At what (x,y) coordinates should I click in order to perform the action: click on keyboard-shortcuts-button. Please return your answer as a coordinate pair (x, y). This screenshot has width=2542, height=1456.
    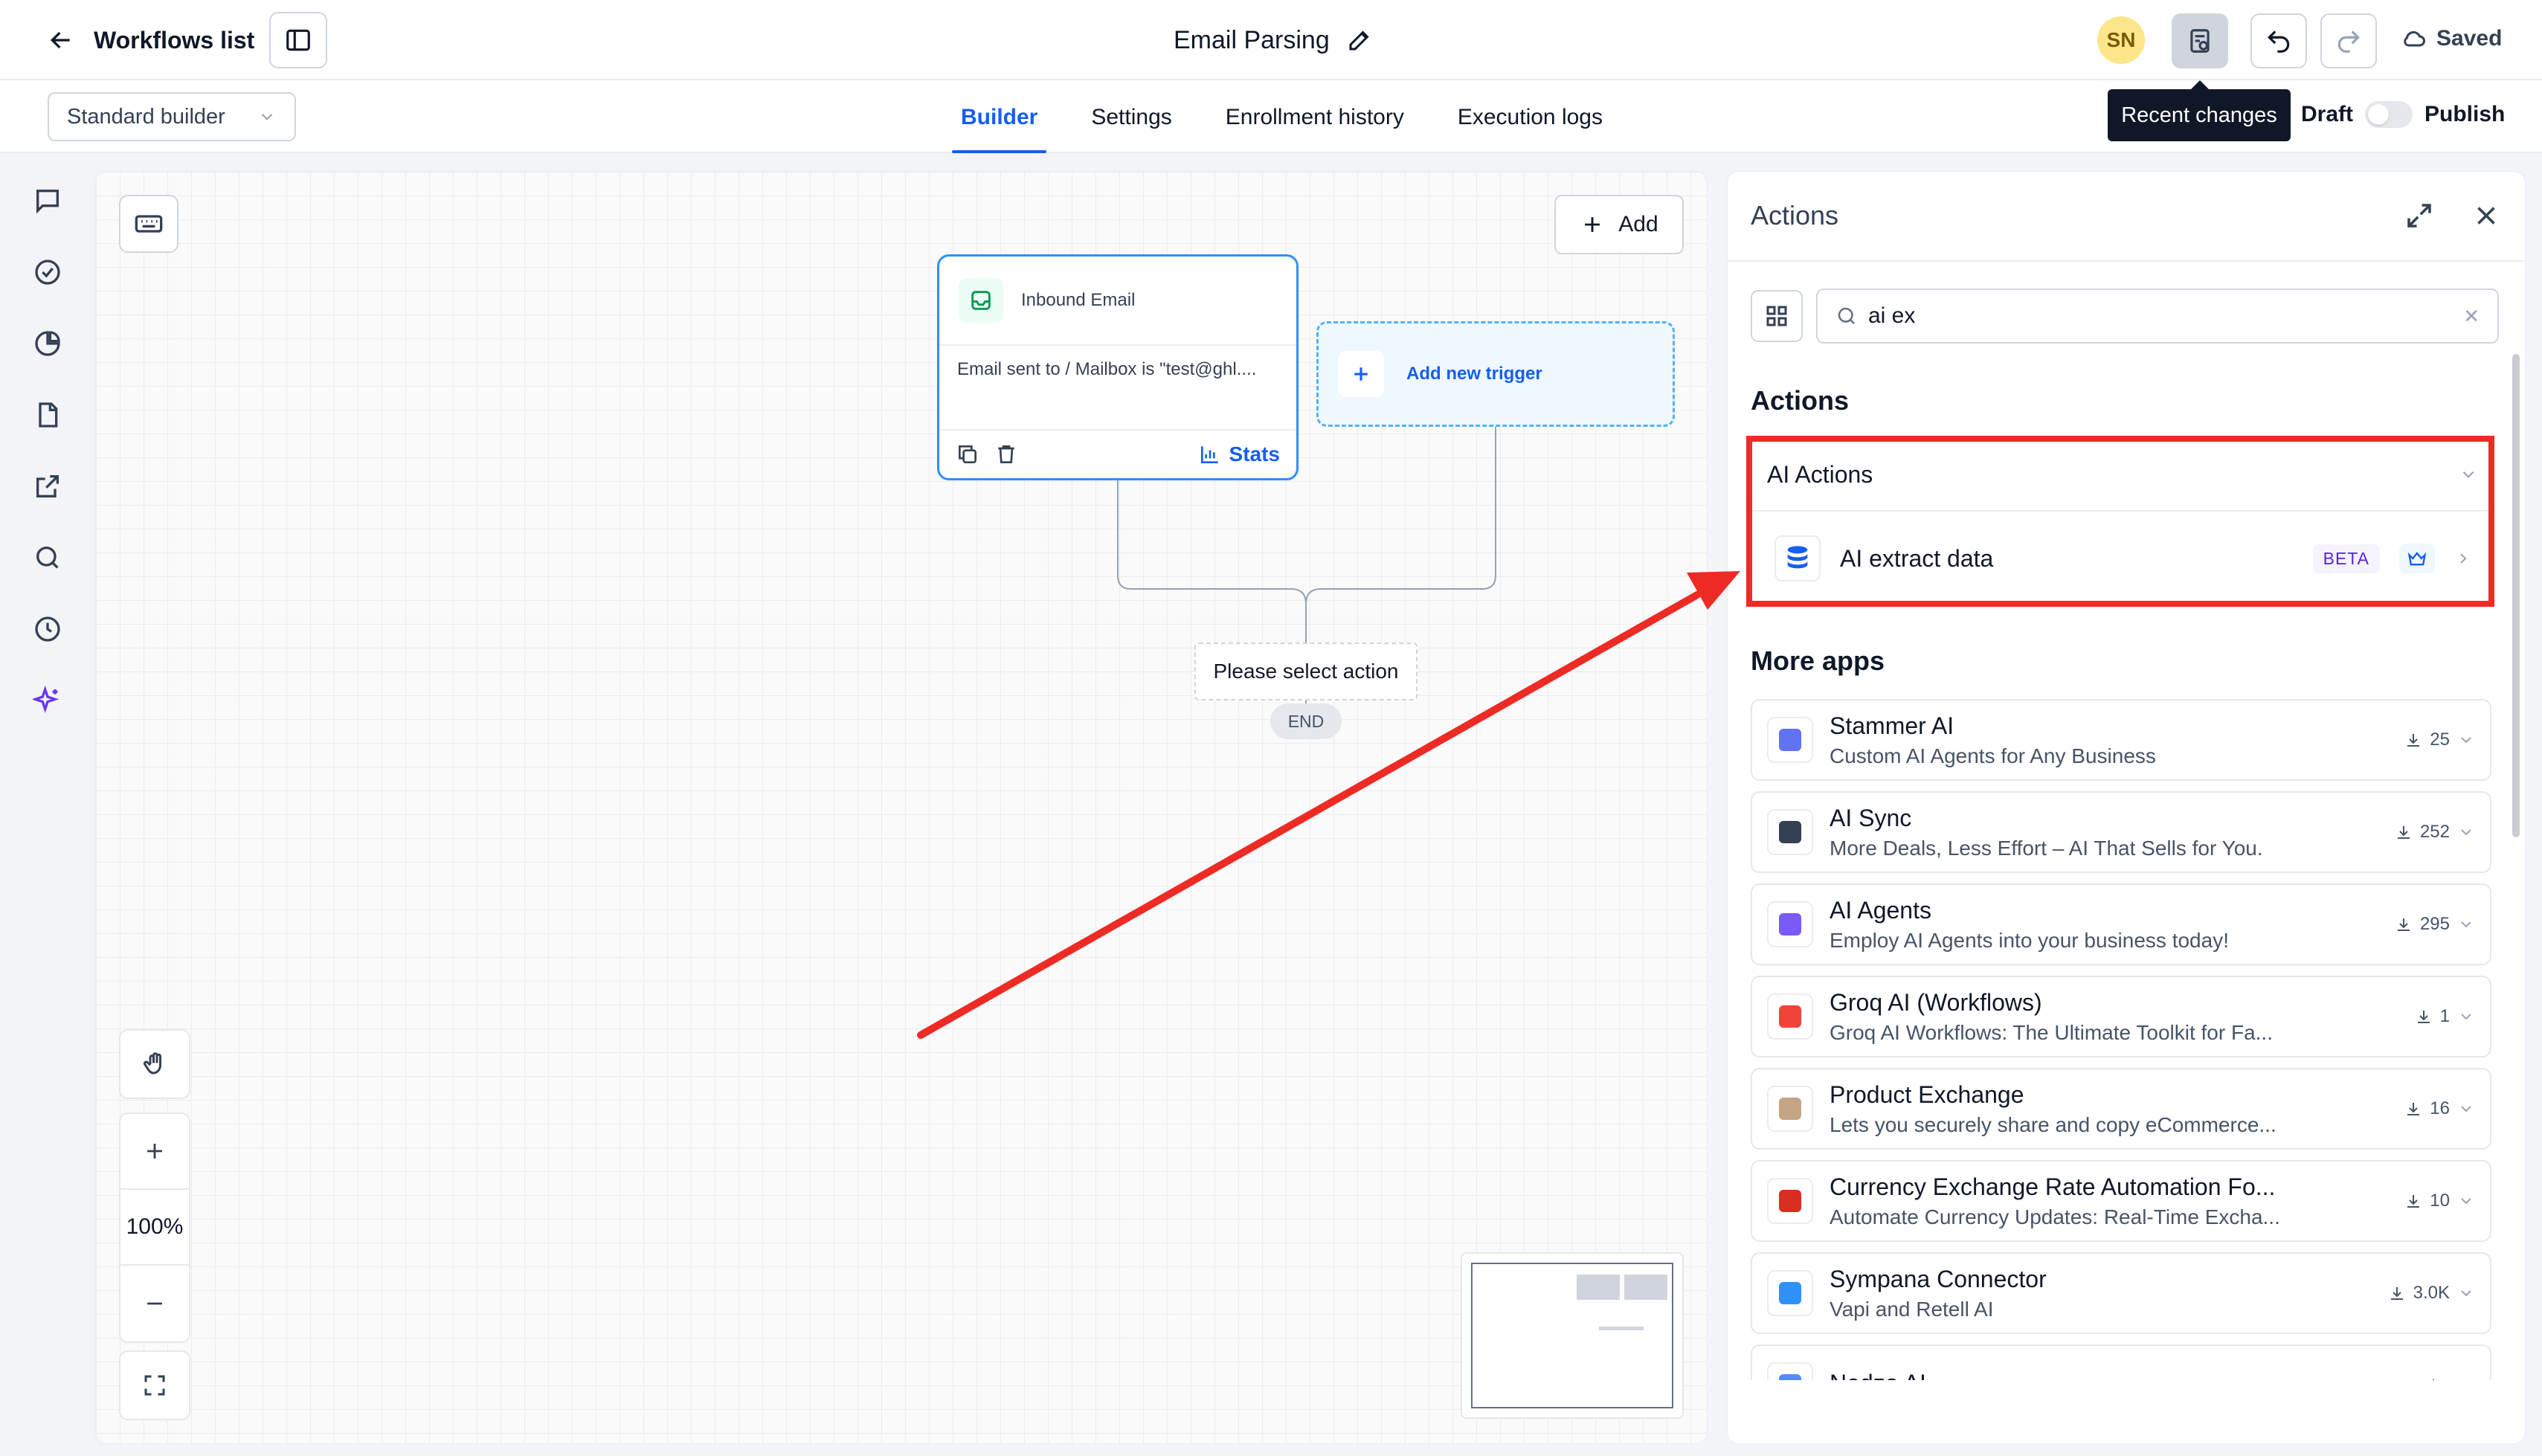
    Looking at the image, I should click on (148, 224).